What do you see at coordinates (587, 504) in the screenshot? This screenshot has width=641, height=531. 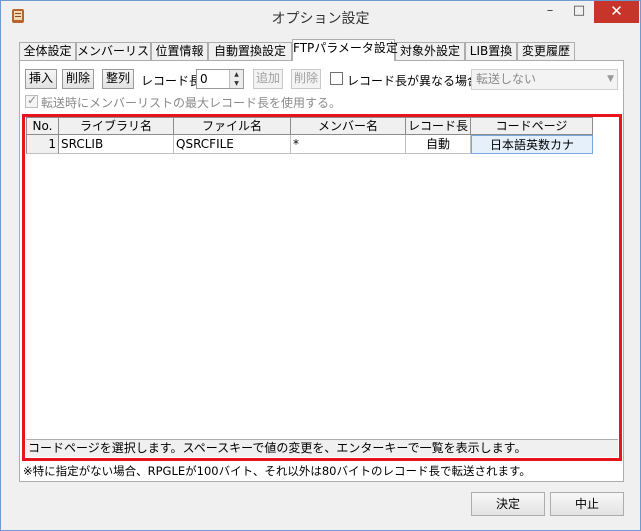 I see `cancel-button: 中止` at bounding box center [587, 504].